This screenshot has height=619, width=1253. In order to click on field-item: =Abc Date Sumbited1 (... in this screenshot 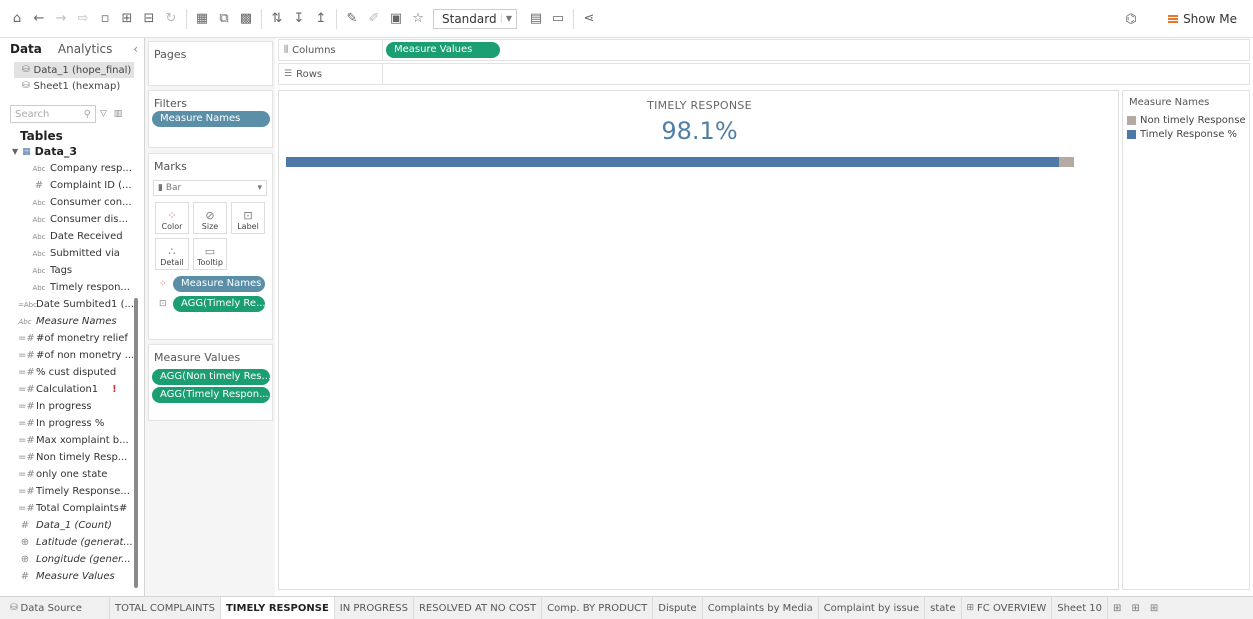, I will do `click(72, 304)`.